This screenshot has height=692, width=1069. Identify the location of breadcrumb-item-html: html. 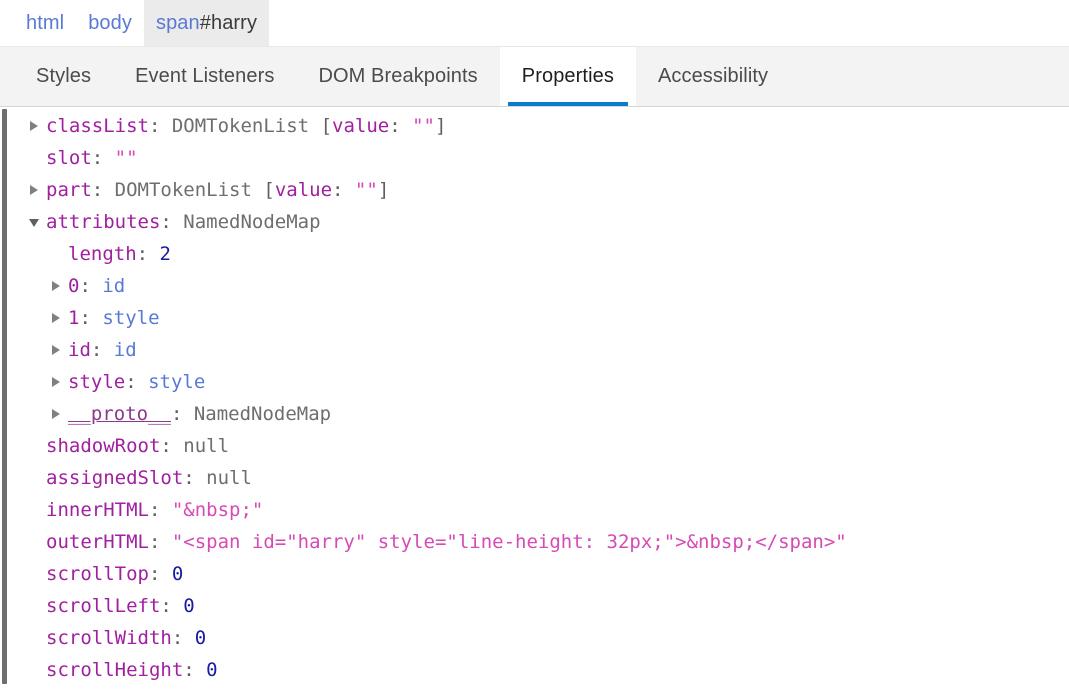
(45, 23).